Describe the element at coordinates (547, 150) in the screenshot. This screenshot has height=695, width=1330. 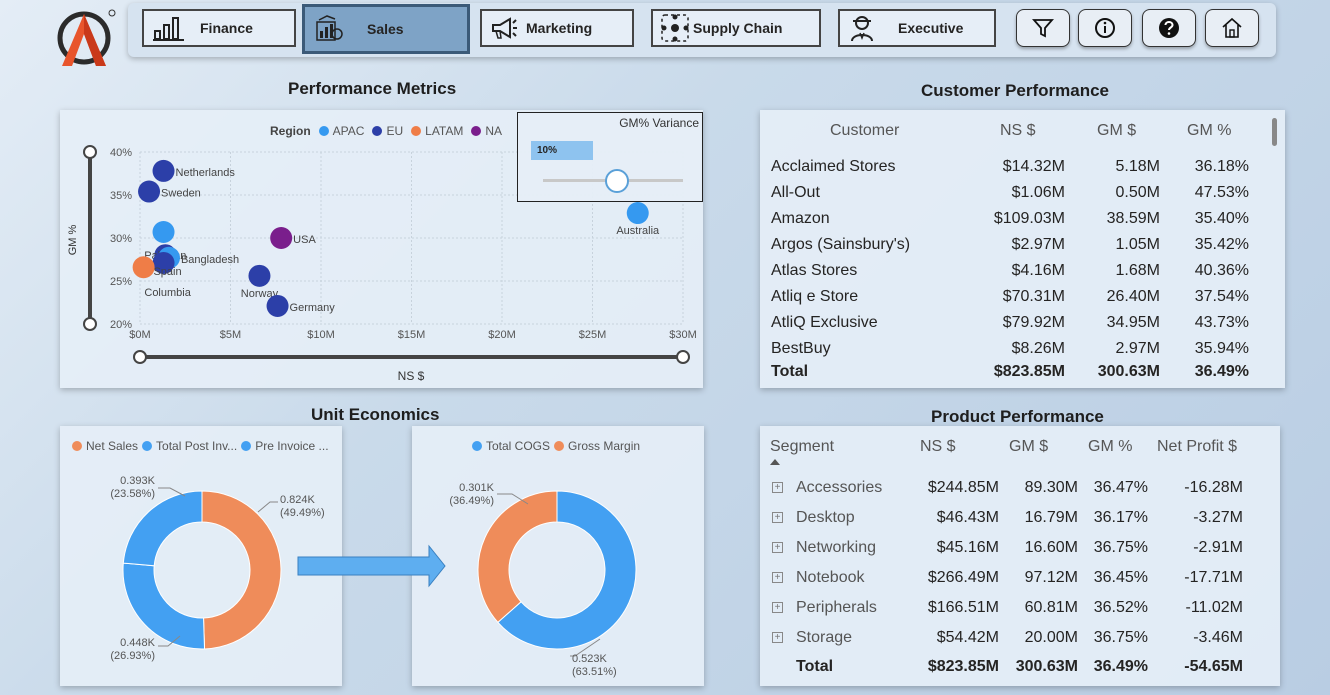
I see `gm-variance-value: 10%` at that location.